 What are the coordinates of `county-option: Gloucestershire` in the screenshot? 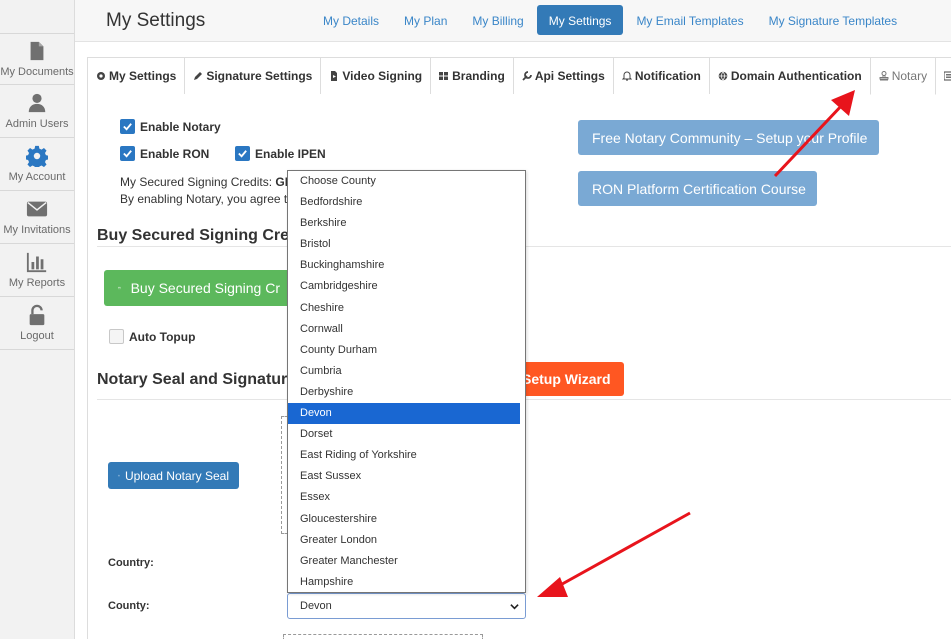 It's located at (406, 519).